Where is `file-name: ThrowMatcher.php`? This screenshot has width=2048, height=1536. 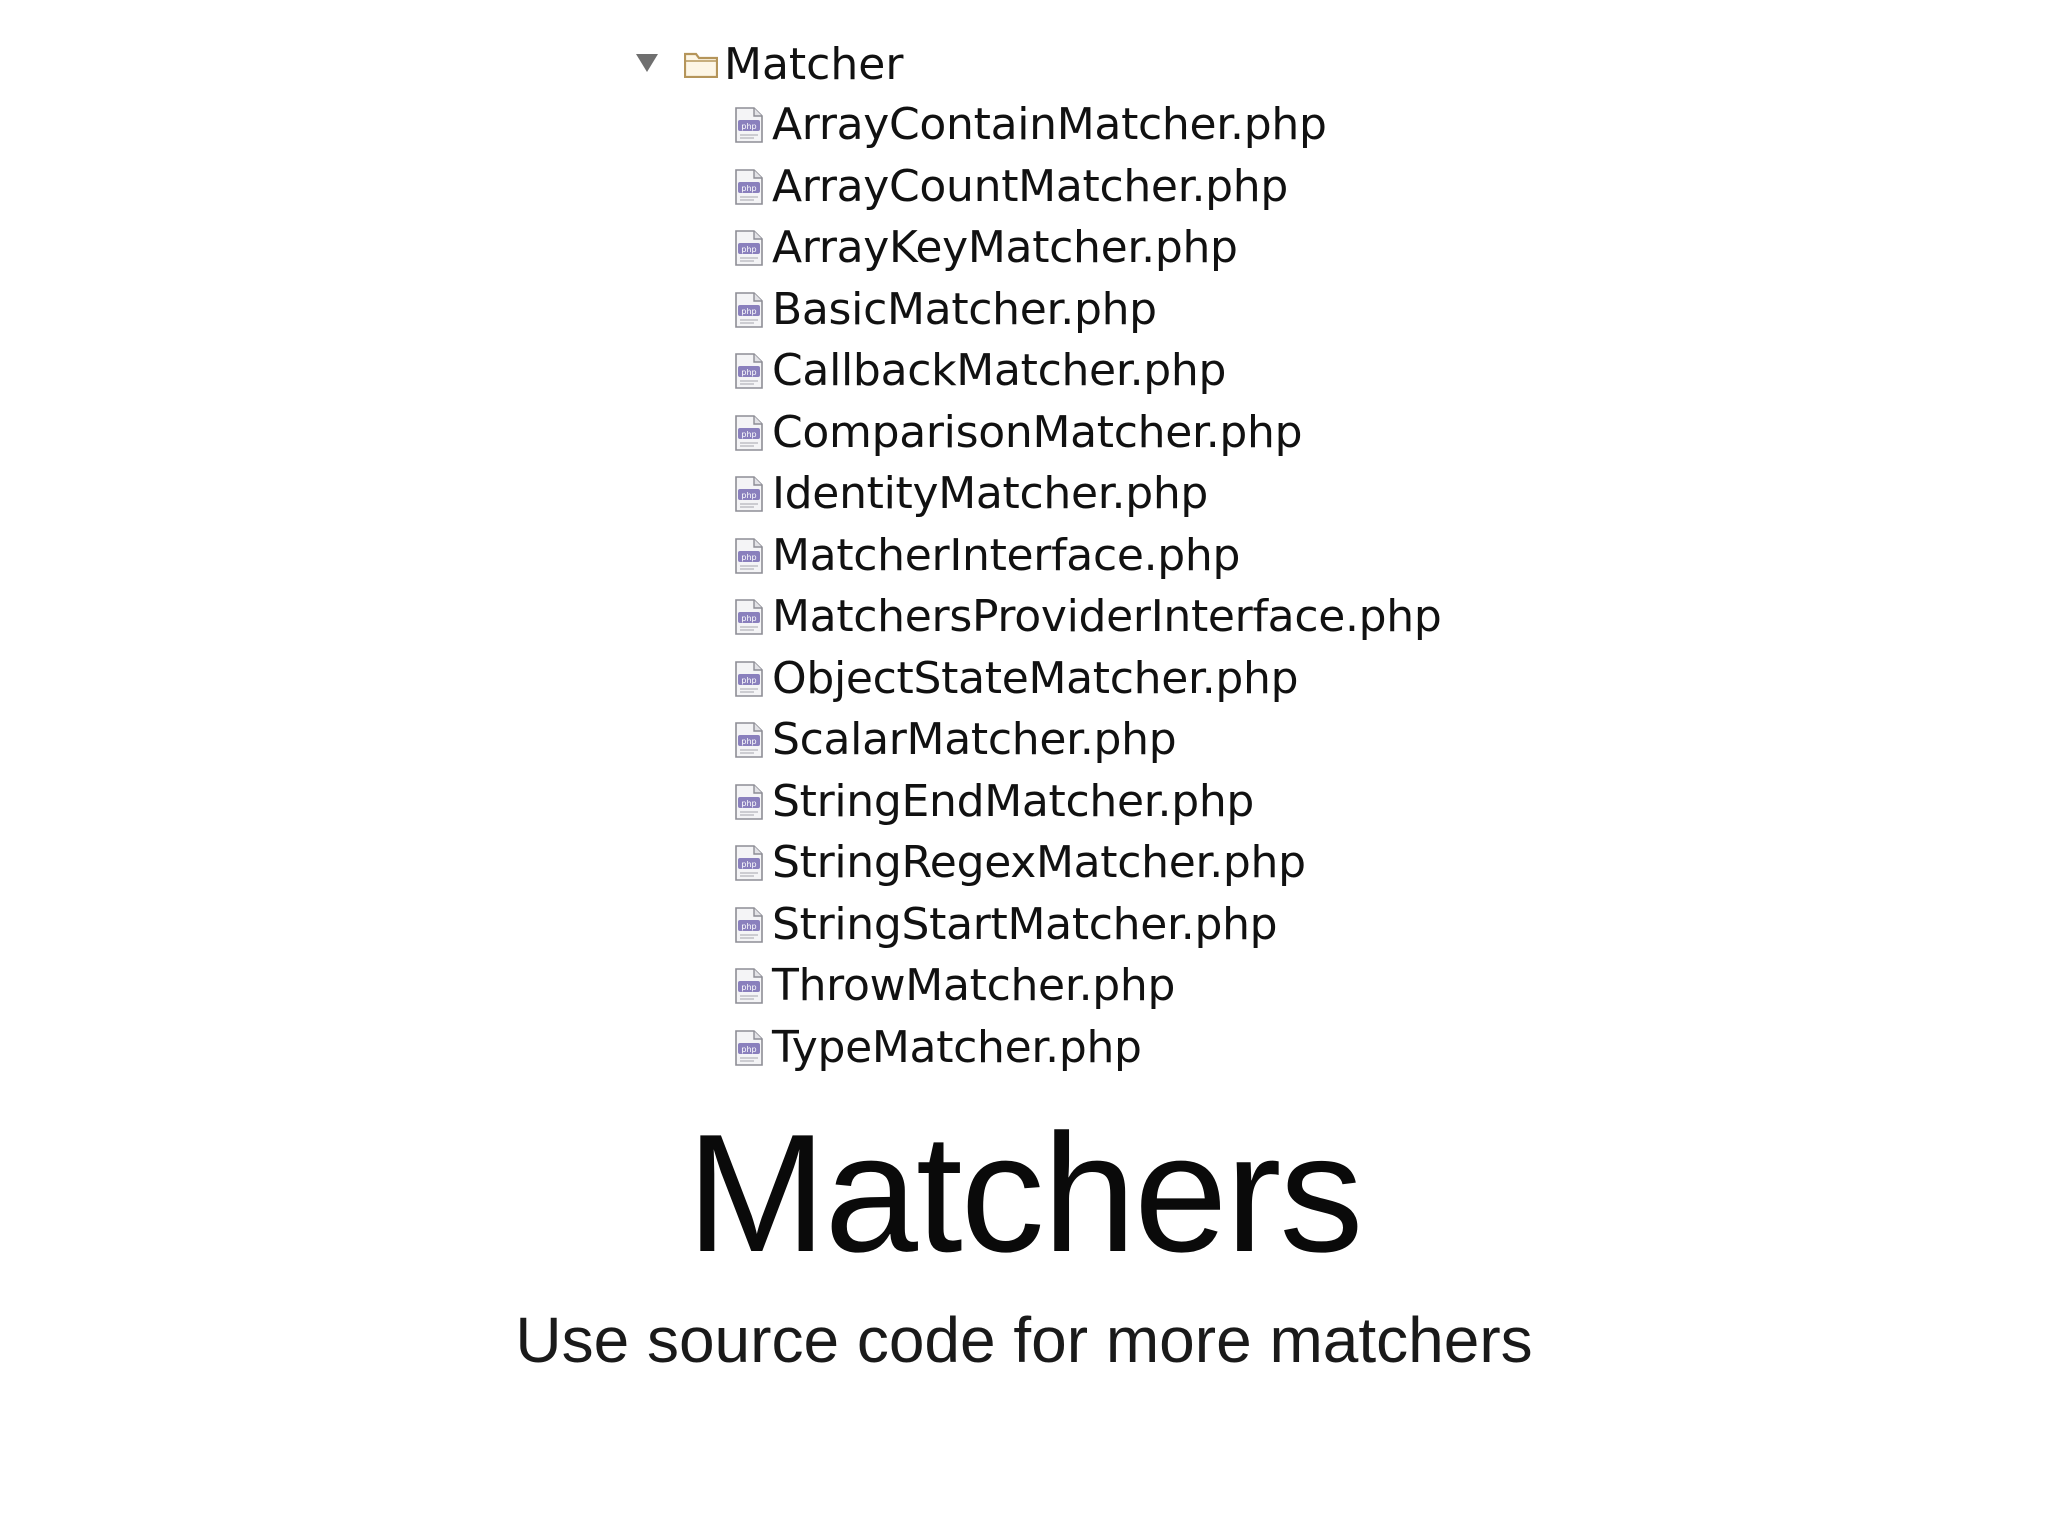 file-name: ThrowMatcher.php is located at coordinates (974, 985).